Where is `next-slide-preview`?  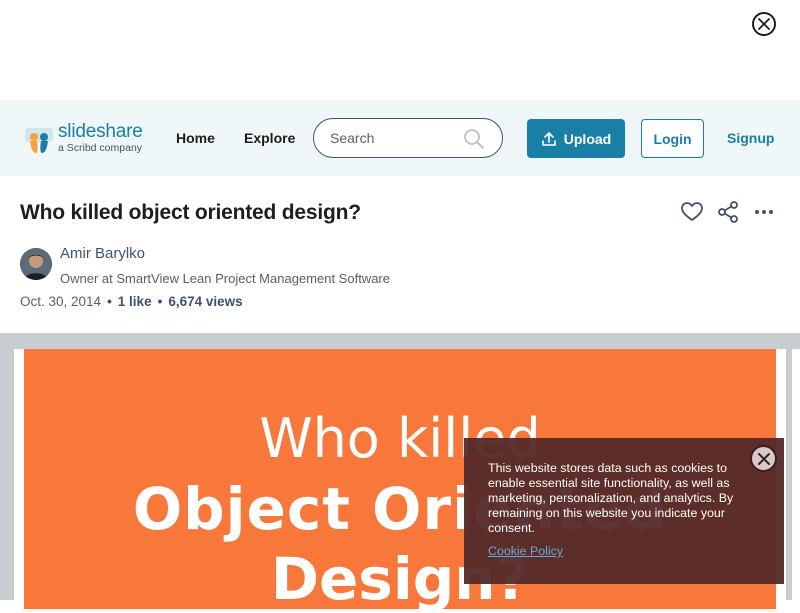
next-slide-preview is located at coordinates (796, 479).